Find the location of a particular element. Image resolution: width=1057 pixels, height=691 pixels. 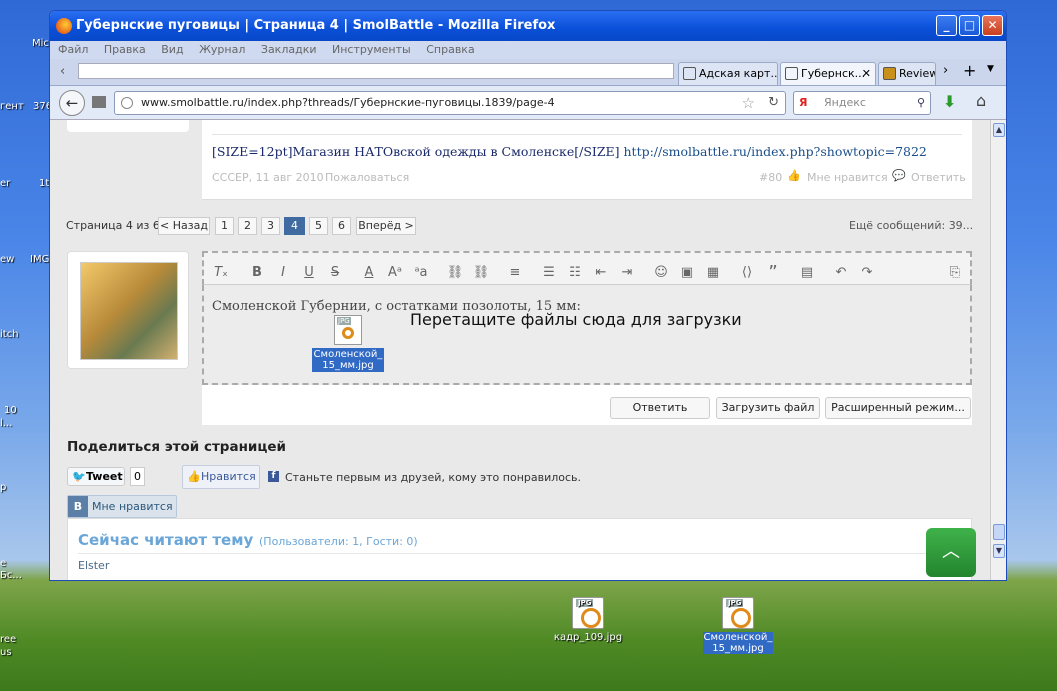

page-prev-button: < Назад is located at coordinates (184, 226).